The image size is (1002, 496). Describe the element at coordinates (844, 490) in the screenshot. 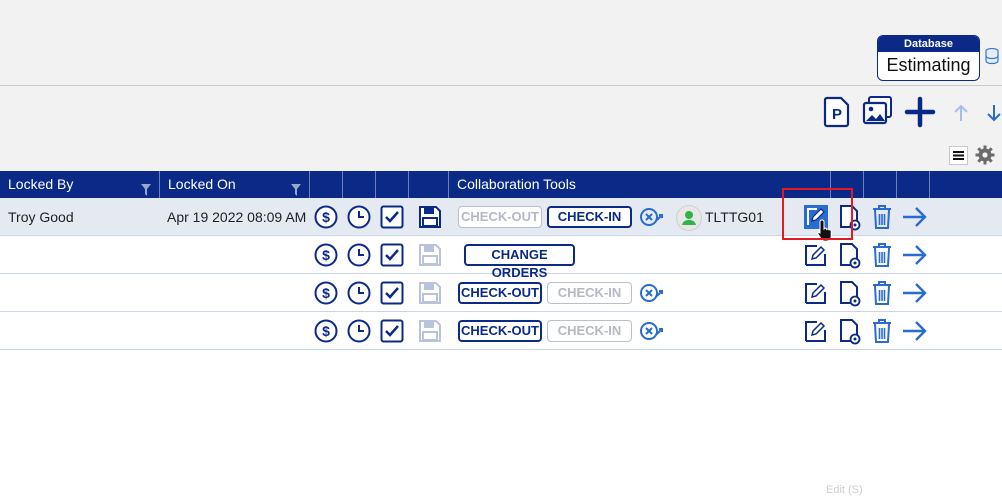

I see `tooltip: Edit (S)` at that location.